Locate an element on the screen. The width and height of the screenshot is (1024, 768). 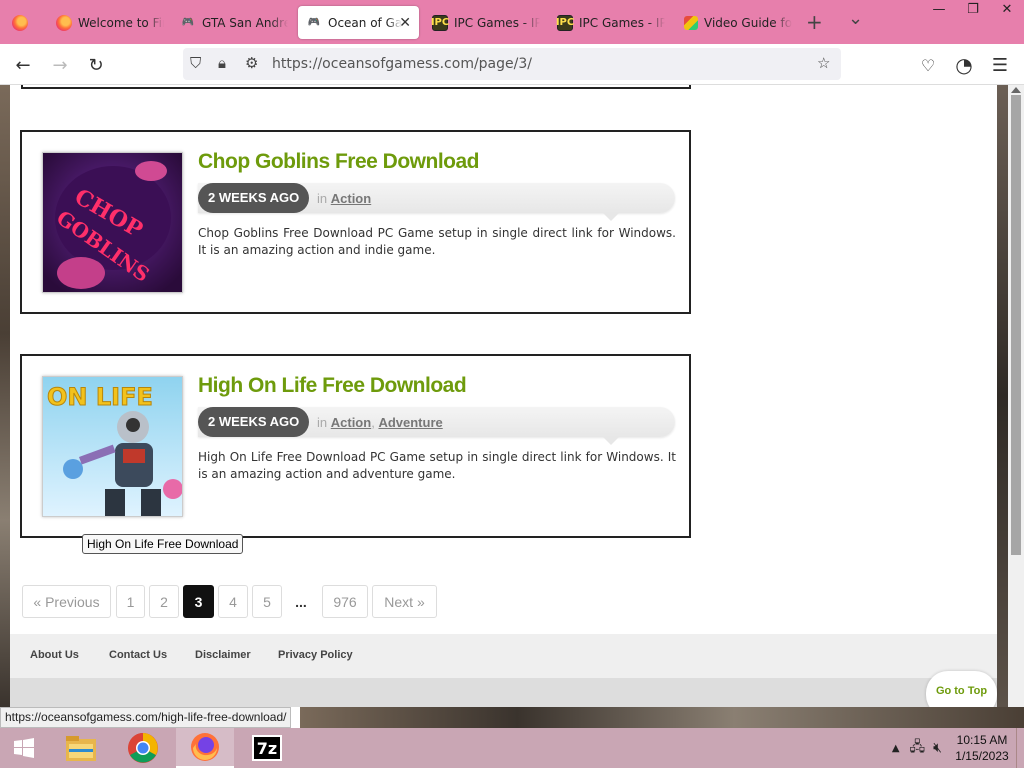
next-page-button: Next » is located at coordinates (404, 601).